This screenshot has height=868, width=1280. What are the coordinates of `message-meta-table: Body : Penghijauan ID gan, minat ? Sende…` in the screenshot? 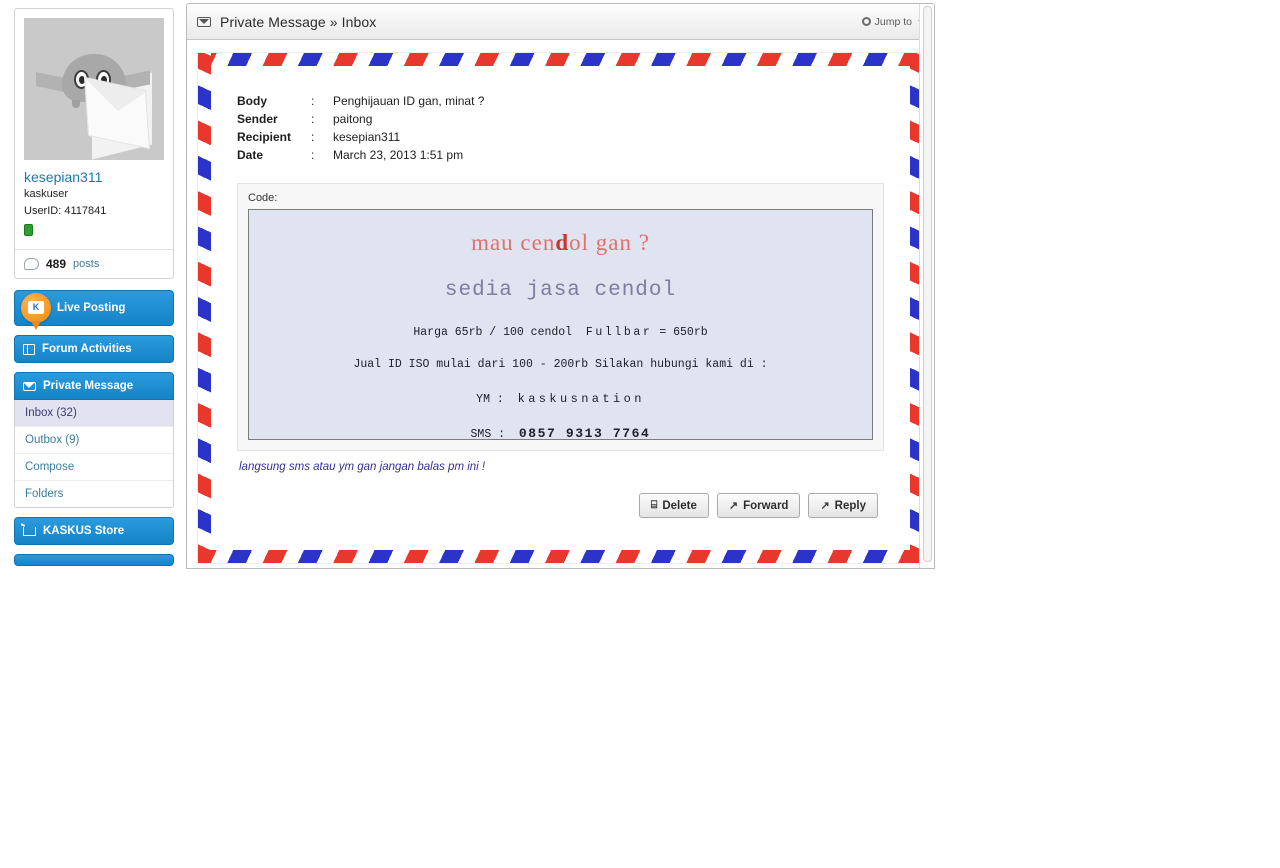 It's located at (360, 128).